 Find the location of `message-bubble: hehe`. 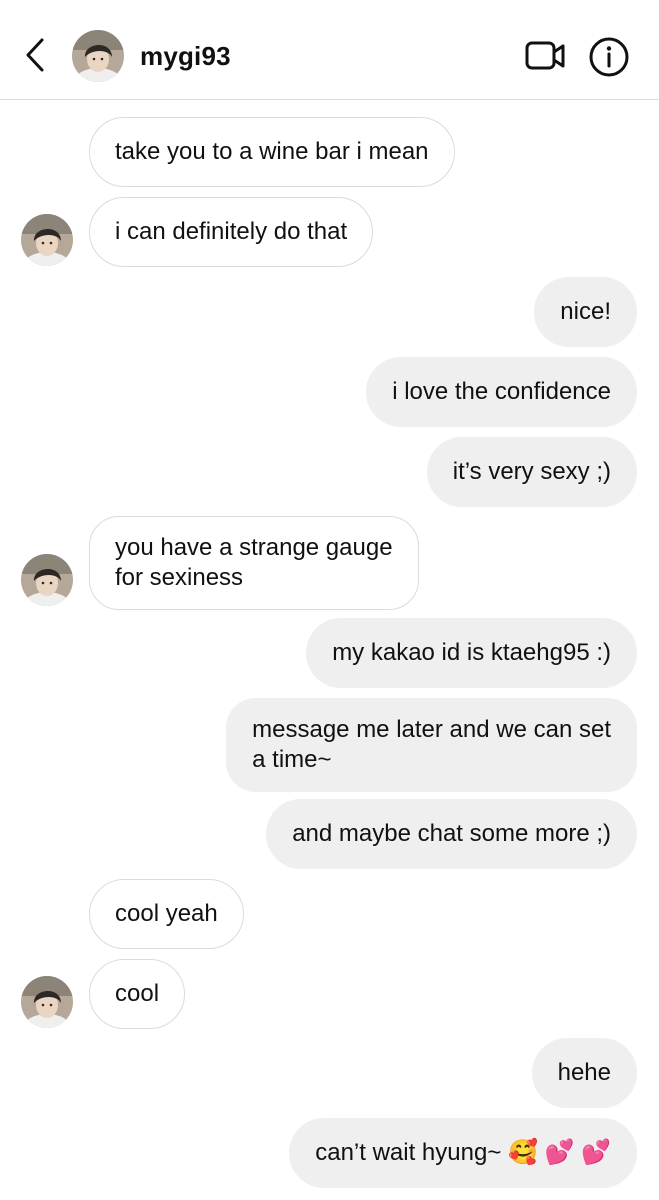

message-bubble: hehe is located at coordinates (584, 1073).